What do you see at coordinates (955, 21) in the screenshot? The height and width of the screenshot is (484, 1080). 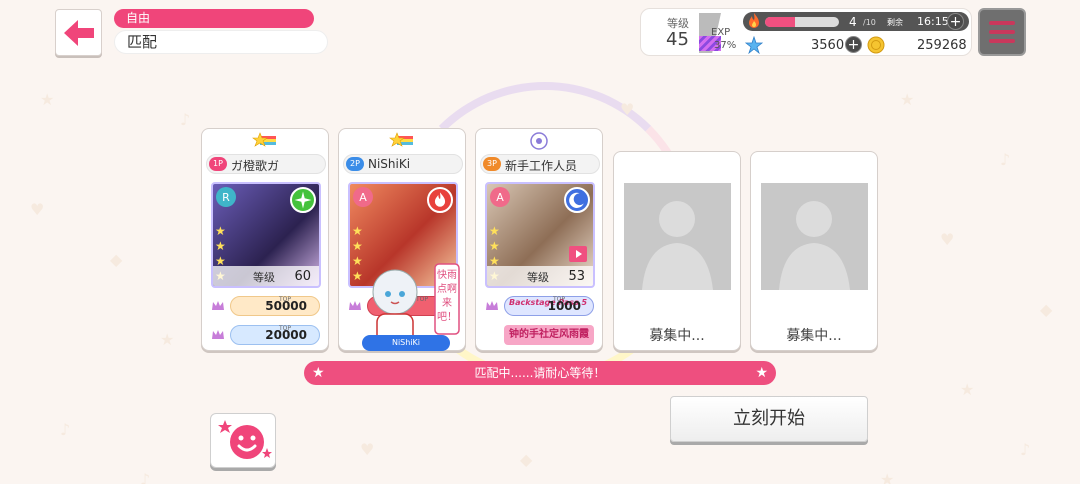 I see `add-stamina-button: +` at bounding box center [955, 21].